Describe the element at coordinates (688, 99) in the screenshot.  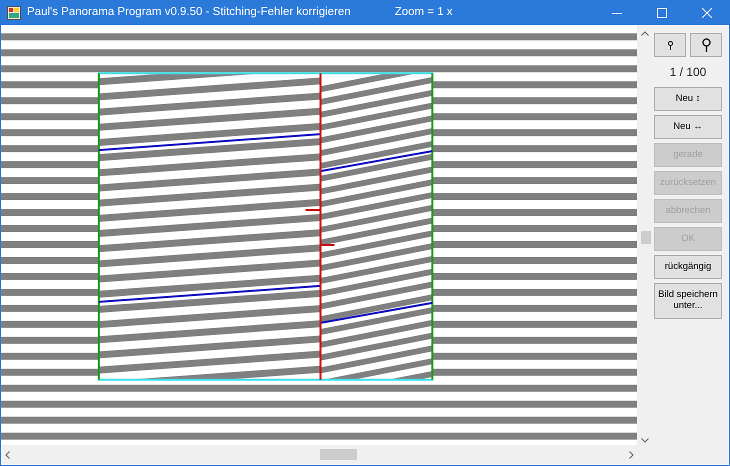
I see `action-button: Neu ↕` at that location.